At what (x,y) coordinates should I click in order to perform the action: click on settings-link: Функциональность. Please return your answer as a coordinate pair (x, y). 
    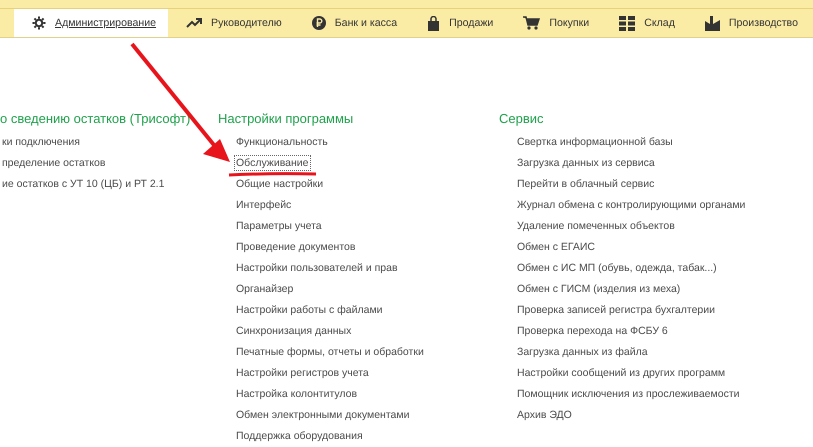
    Looking at the image, I should click on (282, 142).